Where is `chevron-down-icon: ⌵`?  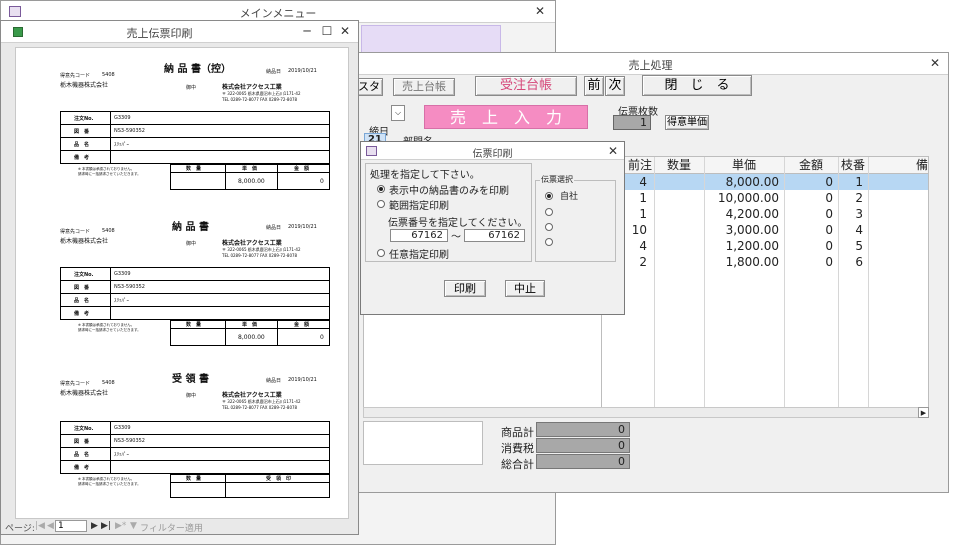
chevron-down-icon: ⌵ is located at coordinates (398, 113).